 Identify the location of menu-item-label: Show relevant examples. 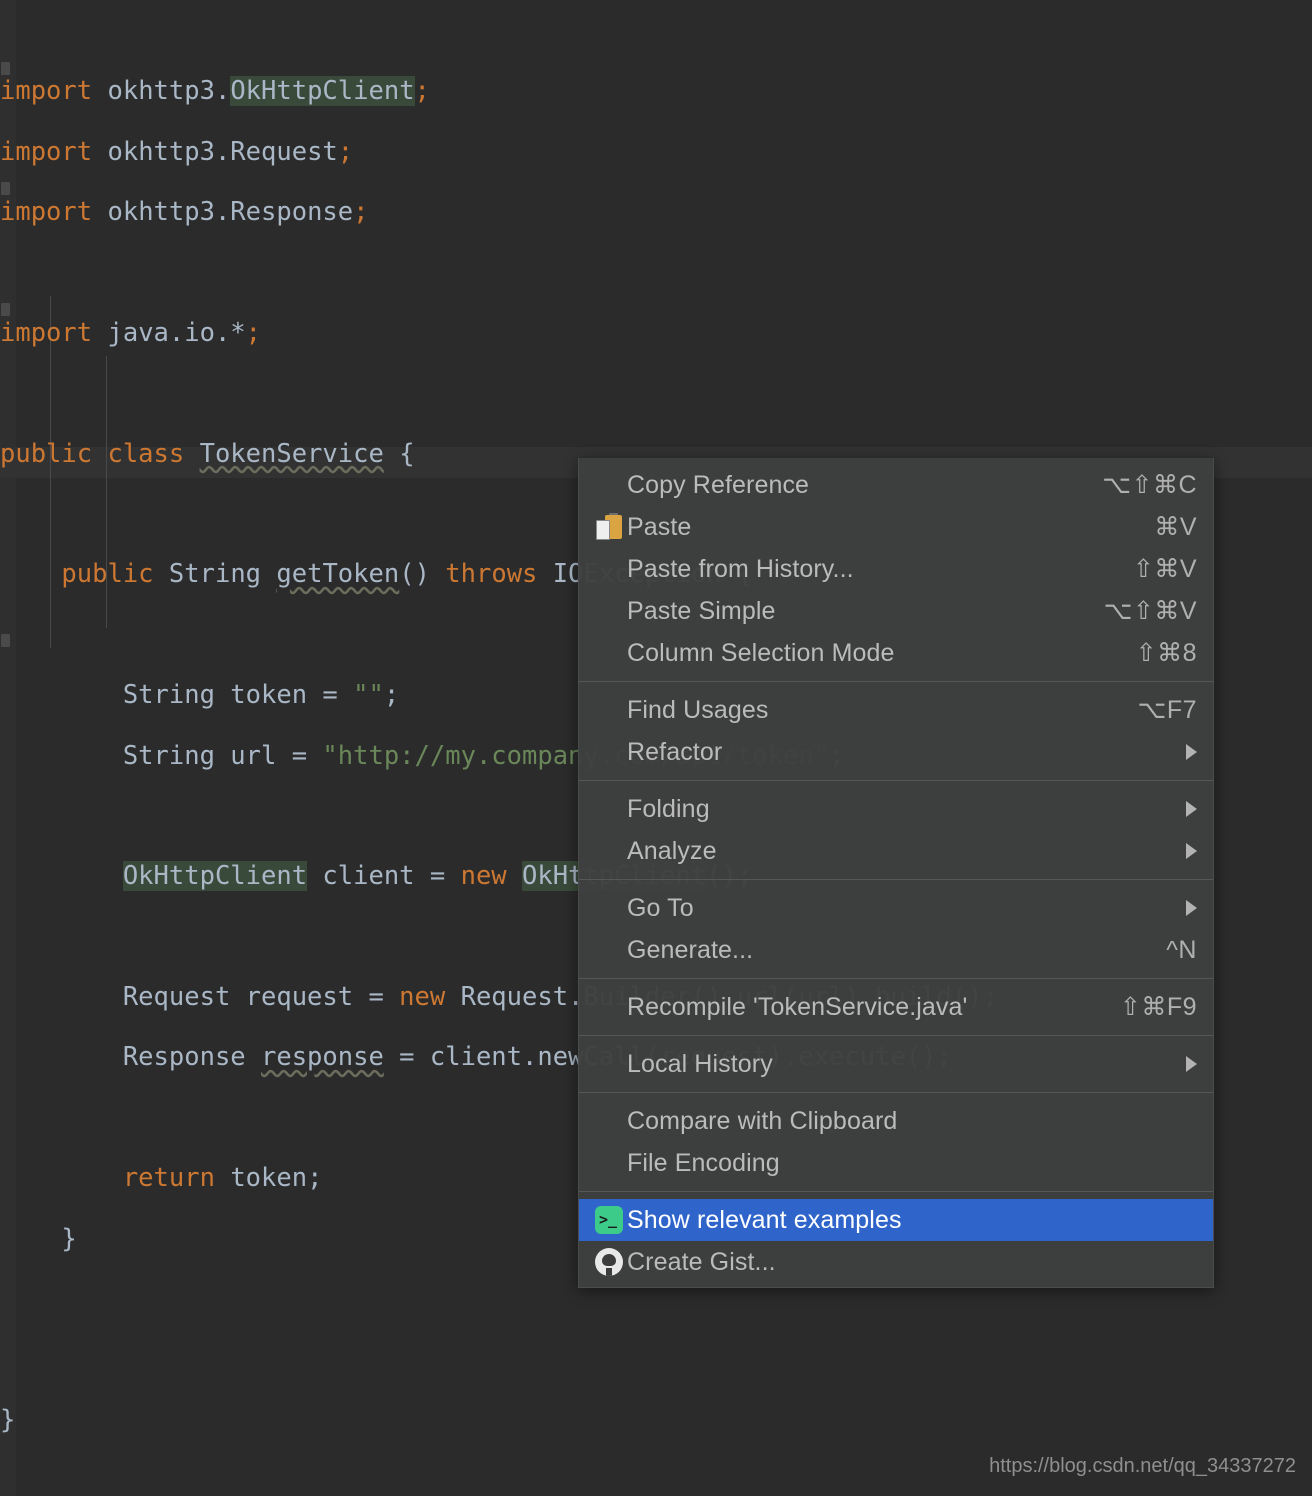
(764, 1219).